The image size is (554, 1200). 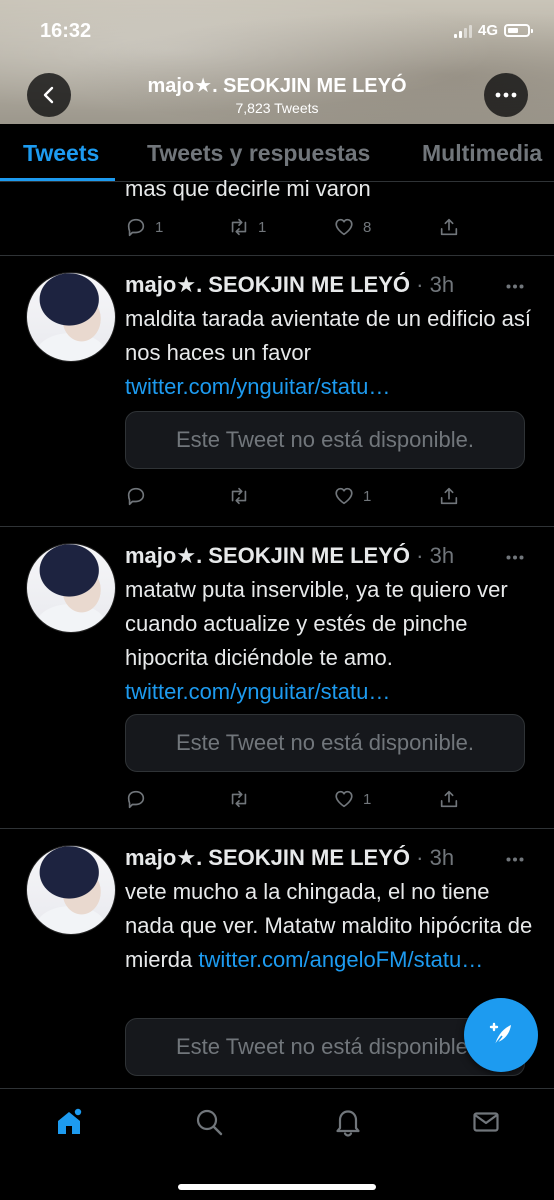 I want to click on status-time: 16:32, so click(x=66, y=31).